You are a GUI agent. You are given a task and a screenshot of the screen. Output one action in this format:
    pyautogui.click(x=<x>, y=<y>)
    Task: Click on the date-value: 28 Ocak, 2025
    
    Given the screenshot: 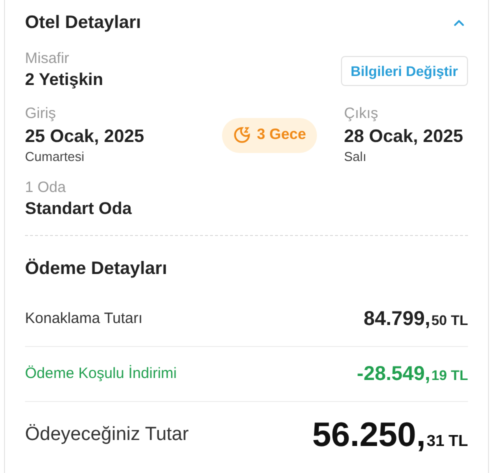 What is the action you would take?
    pyautogui.click(x=404, y=136)
    